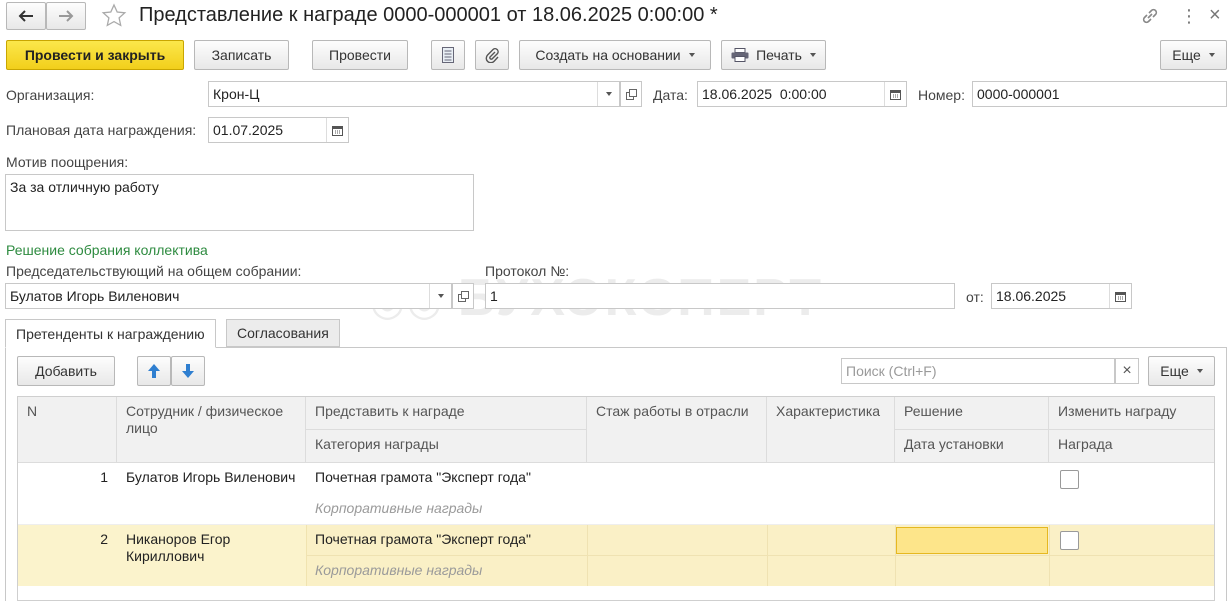 The image size is (1232, 601). I want to click on header-experience: Стаж работы в отрасли, so click(677, 430).